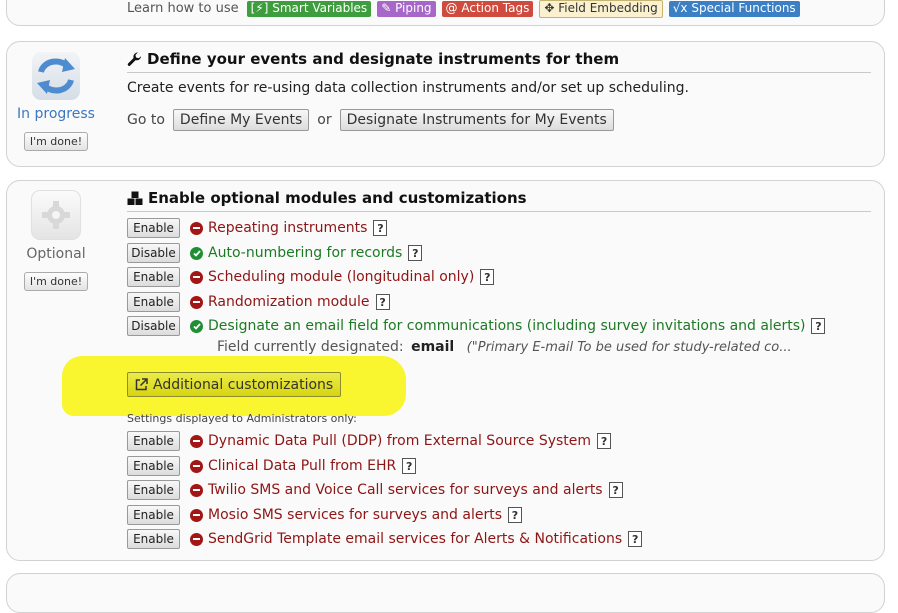 The width and height of the screenshot is (898, 613). I want to click on wrench-icon, so click(134, 59).